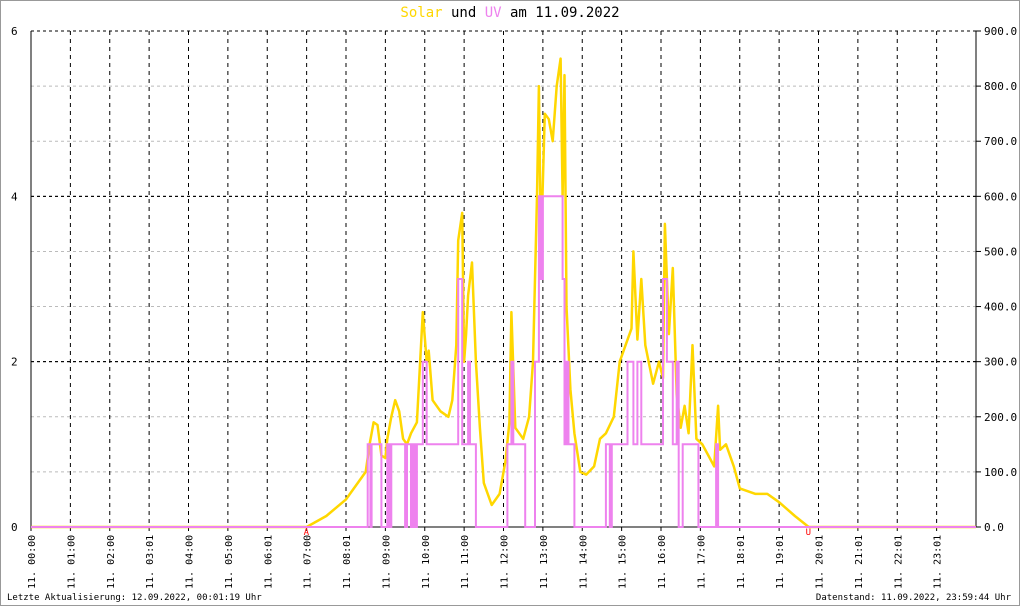 This screenshot has height=606, width=1020. What do you see at coordinates (505, 562) in the screenshot?
I see `x-tick-label: 11. 12:00` at bounding box center [505, 562].